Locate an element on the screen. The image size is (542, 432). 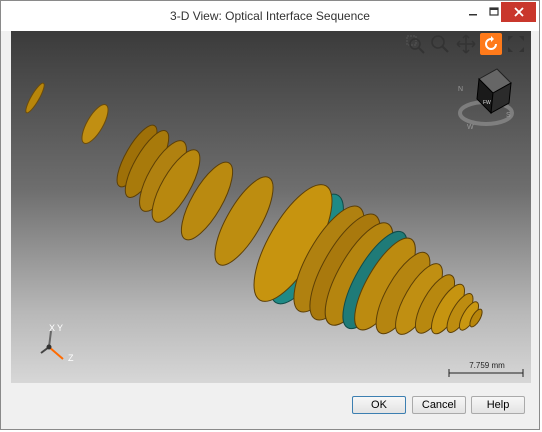
ok-button: OK is located at coordinates (379, 405).